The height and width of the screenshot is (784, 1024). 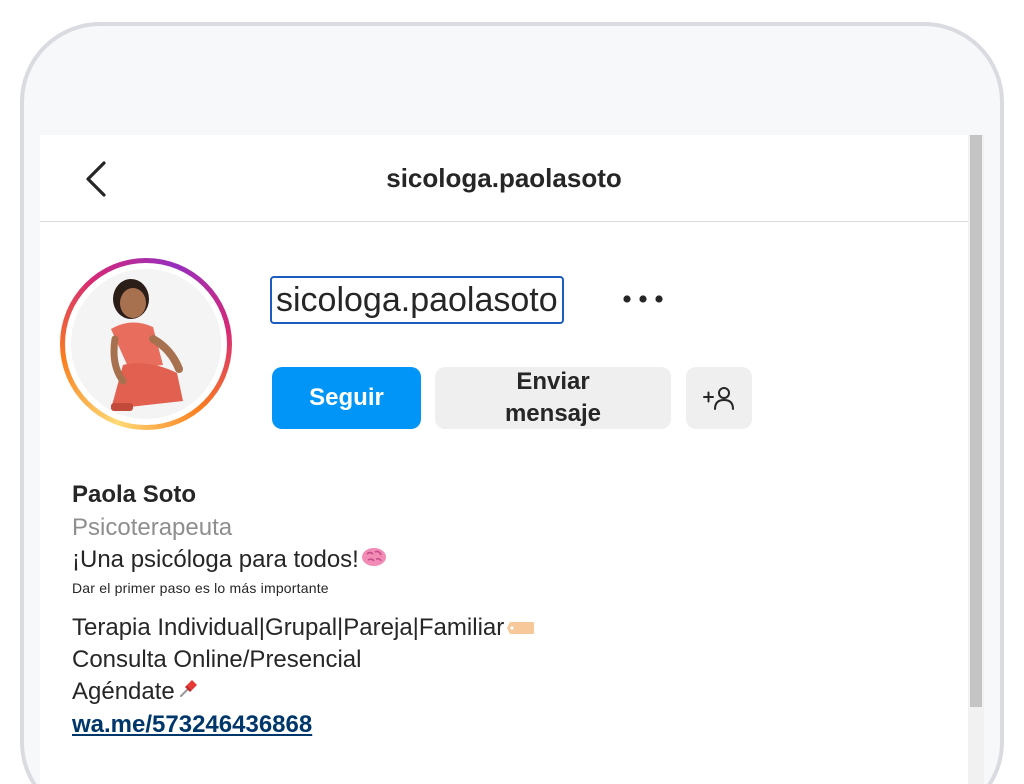 What do you see at coordinates (123, 691) in the screenshot?
I see `bio-text: Agéndate` at bounding box center [123, 691].